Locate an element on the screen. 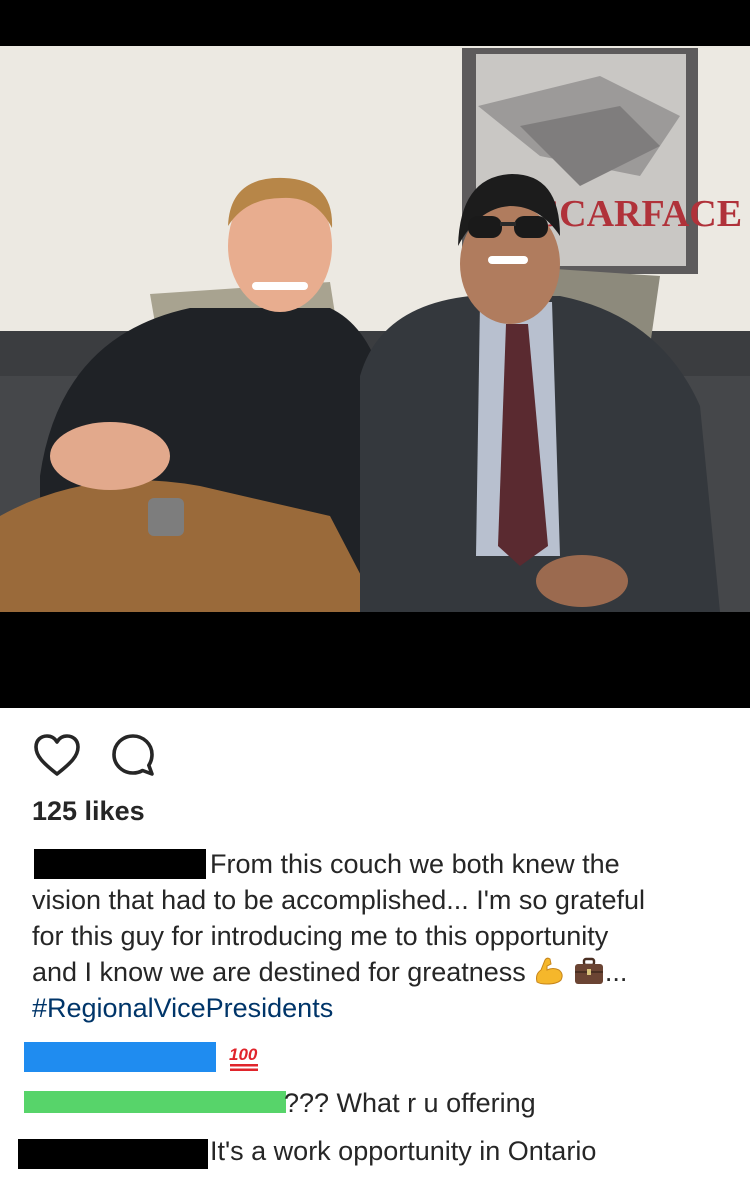 Image resolution: width=750 pixels, height=1177 pixels. hundred-points-text: 100 is located at coordinates (243, 1054).